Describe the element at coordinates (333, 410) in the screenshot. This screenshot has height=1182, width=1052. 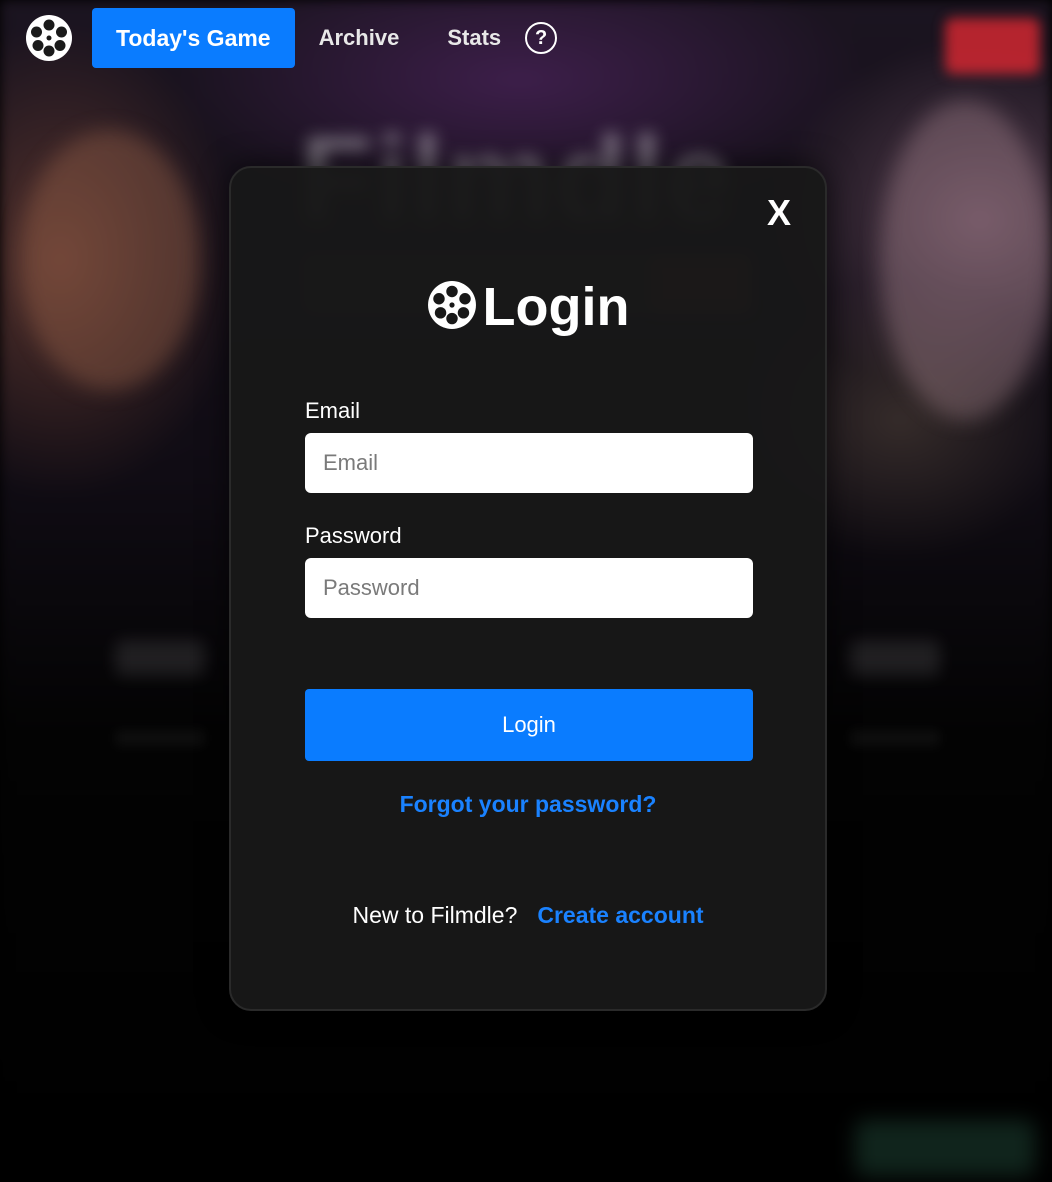
I see `email-label: Email` at that location.